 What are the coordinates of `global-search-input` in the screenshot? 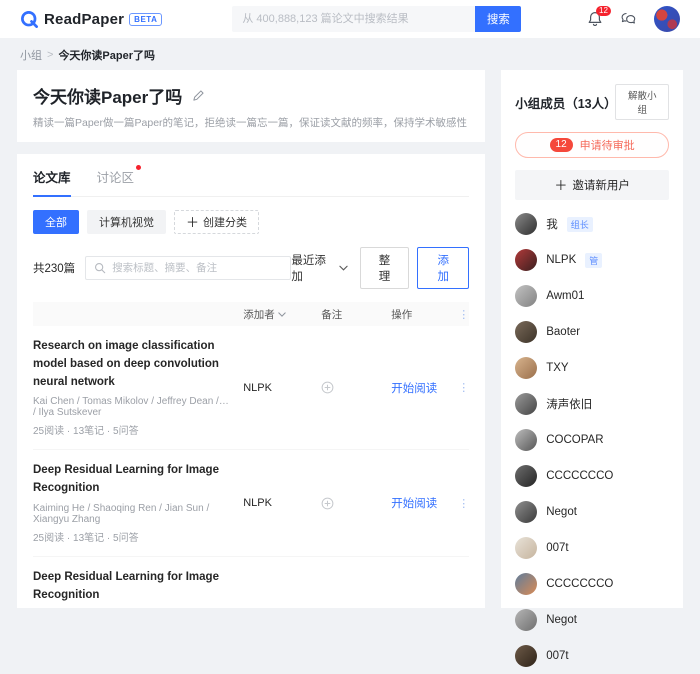 It's located at (354, 19).